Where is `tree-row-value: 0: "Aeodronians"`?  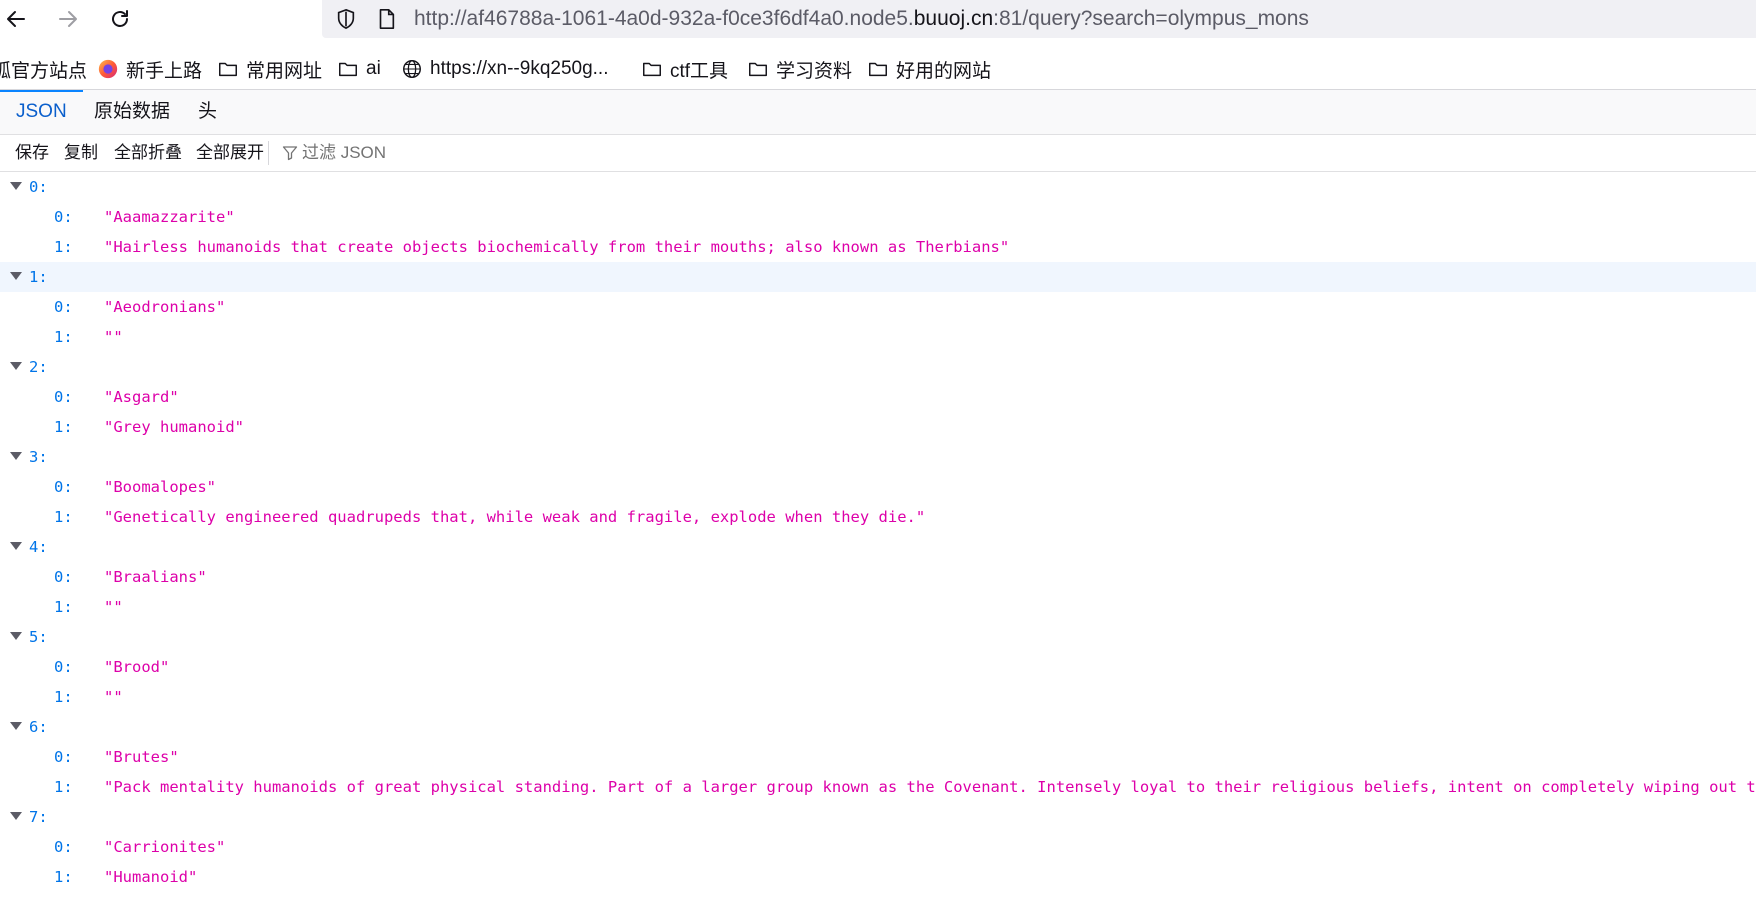
tree-row-value: 0: "Aeodronians" is located at coordinates (878, 307).